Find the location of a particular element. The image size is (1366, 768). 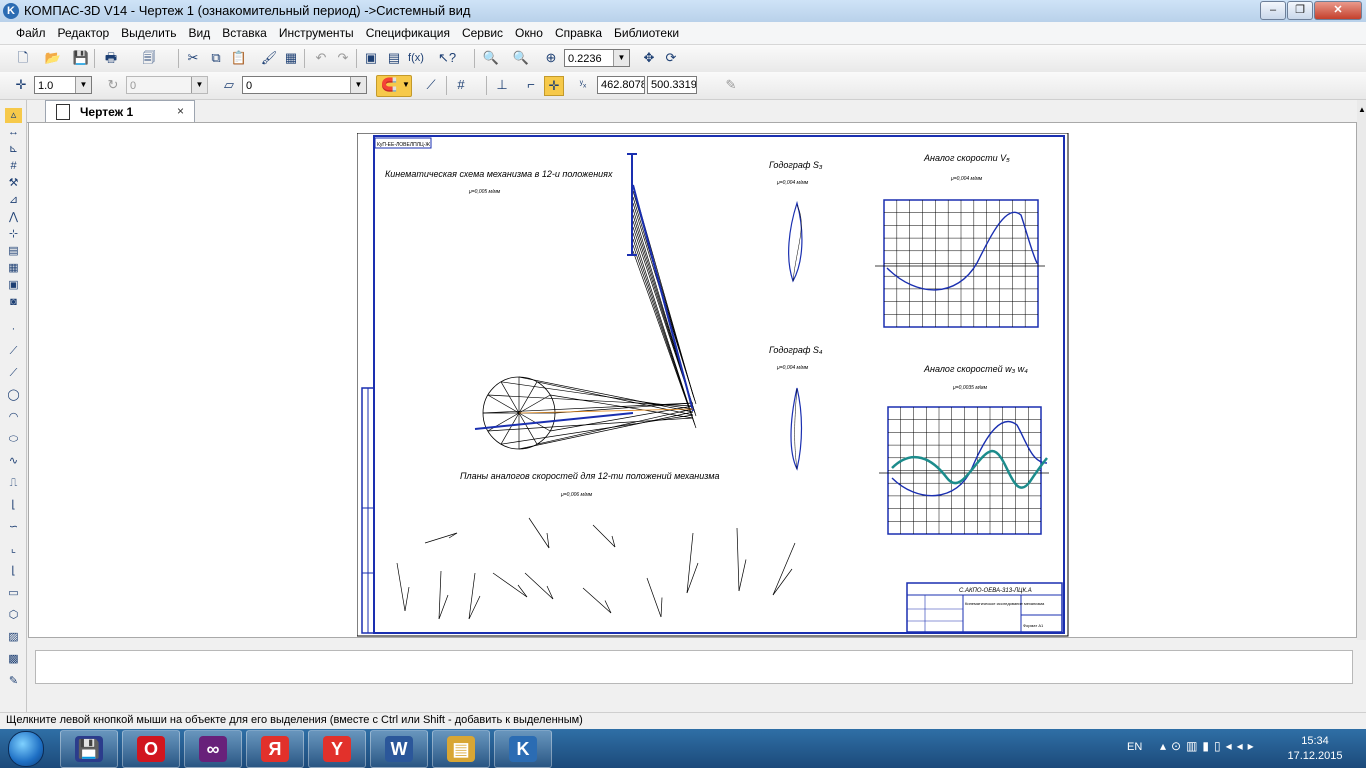

menu-item: Инструменты is located at coordinates (316, 33).